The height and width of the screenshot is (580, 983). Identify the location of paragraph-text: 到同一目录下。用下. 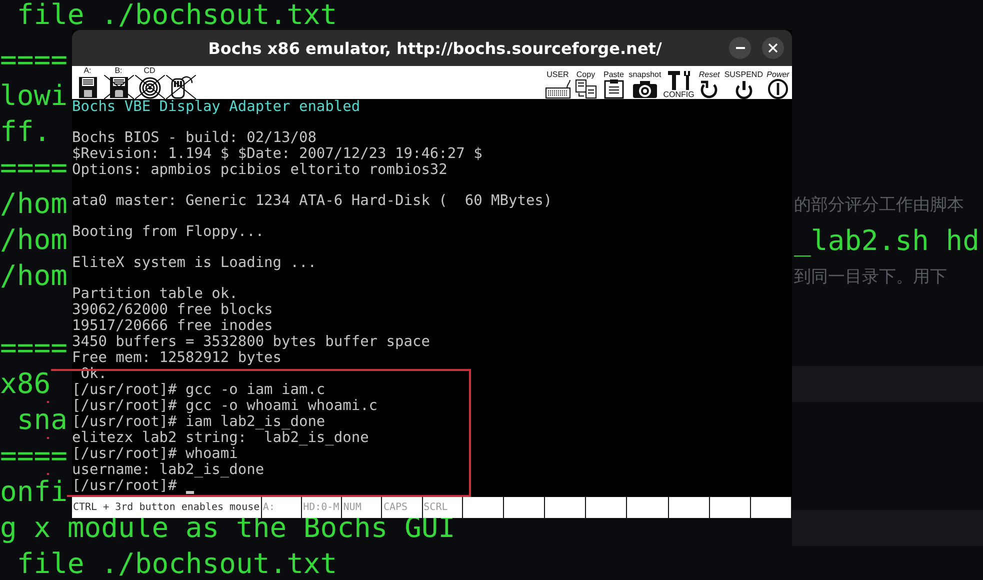
(870, 277).